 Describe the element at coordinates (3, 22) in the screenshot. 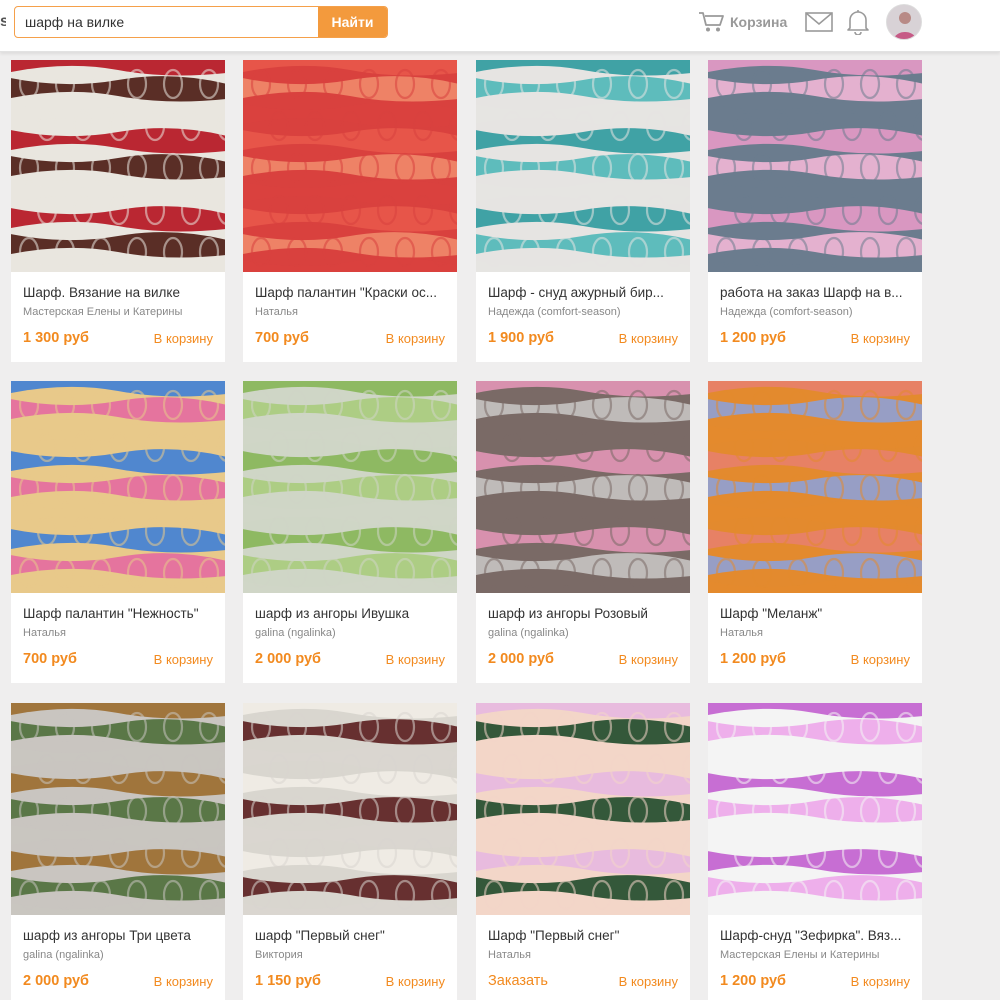

I see `site-logo: s` at that location.